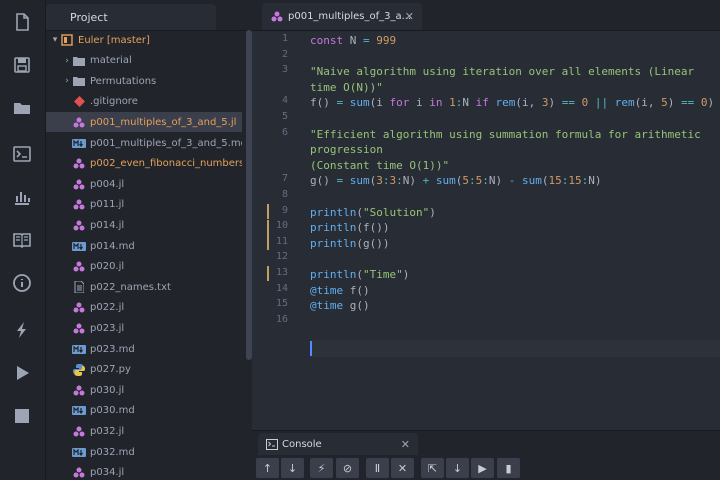  Describe the element at coordinates (342, 16) in the screenshot. I see `tab-p001-jl: p001_multiples_of_3_a... ✕` at that location.